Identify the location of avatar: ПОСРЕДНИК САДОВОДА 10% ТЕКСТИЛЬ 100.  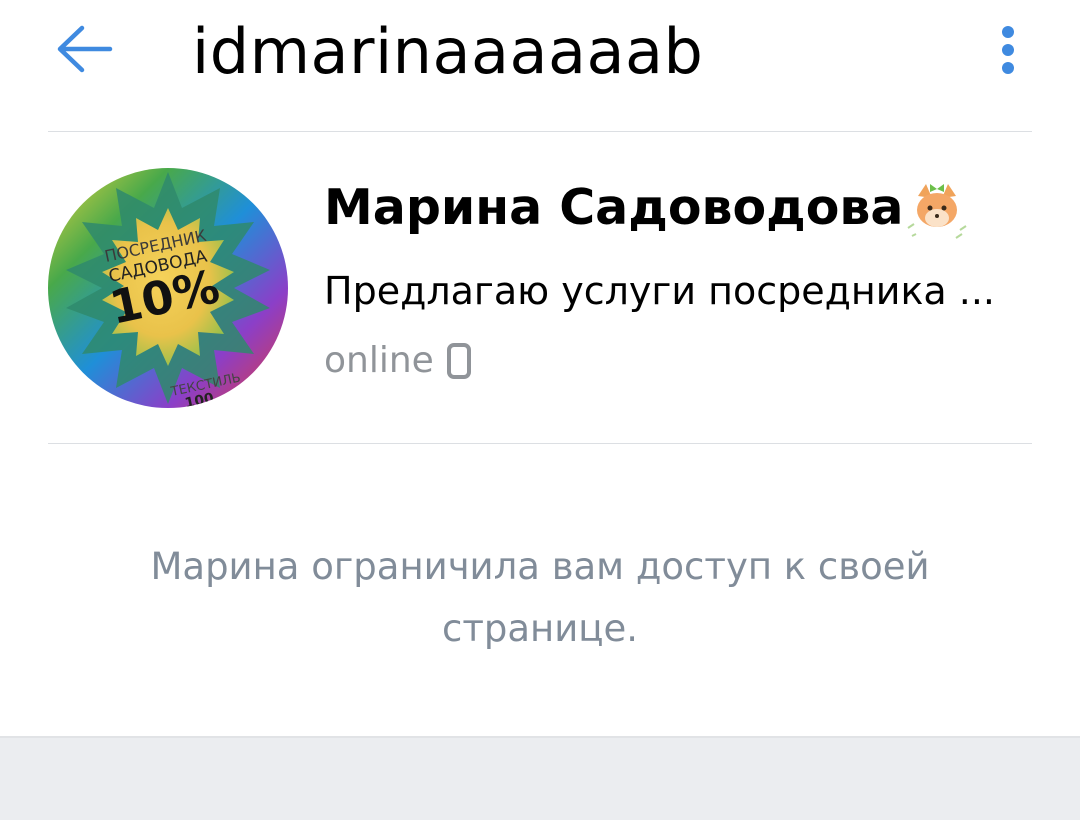
(168, 288).